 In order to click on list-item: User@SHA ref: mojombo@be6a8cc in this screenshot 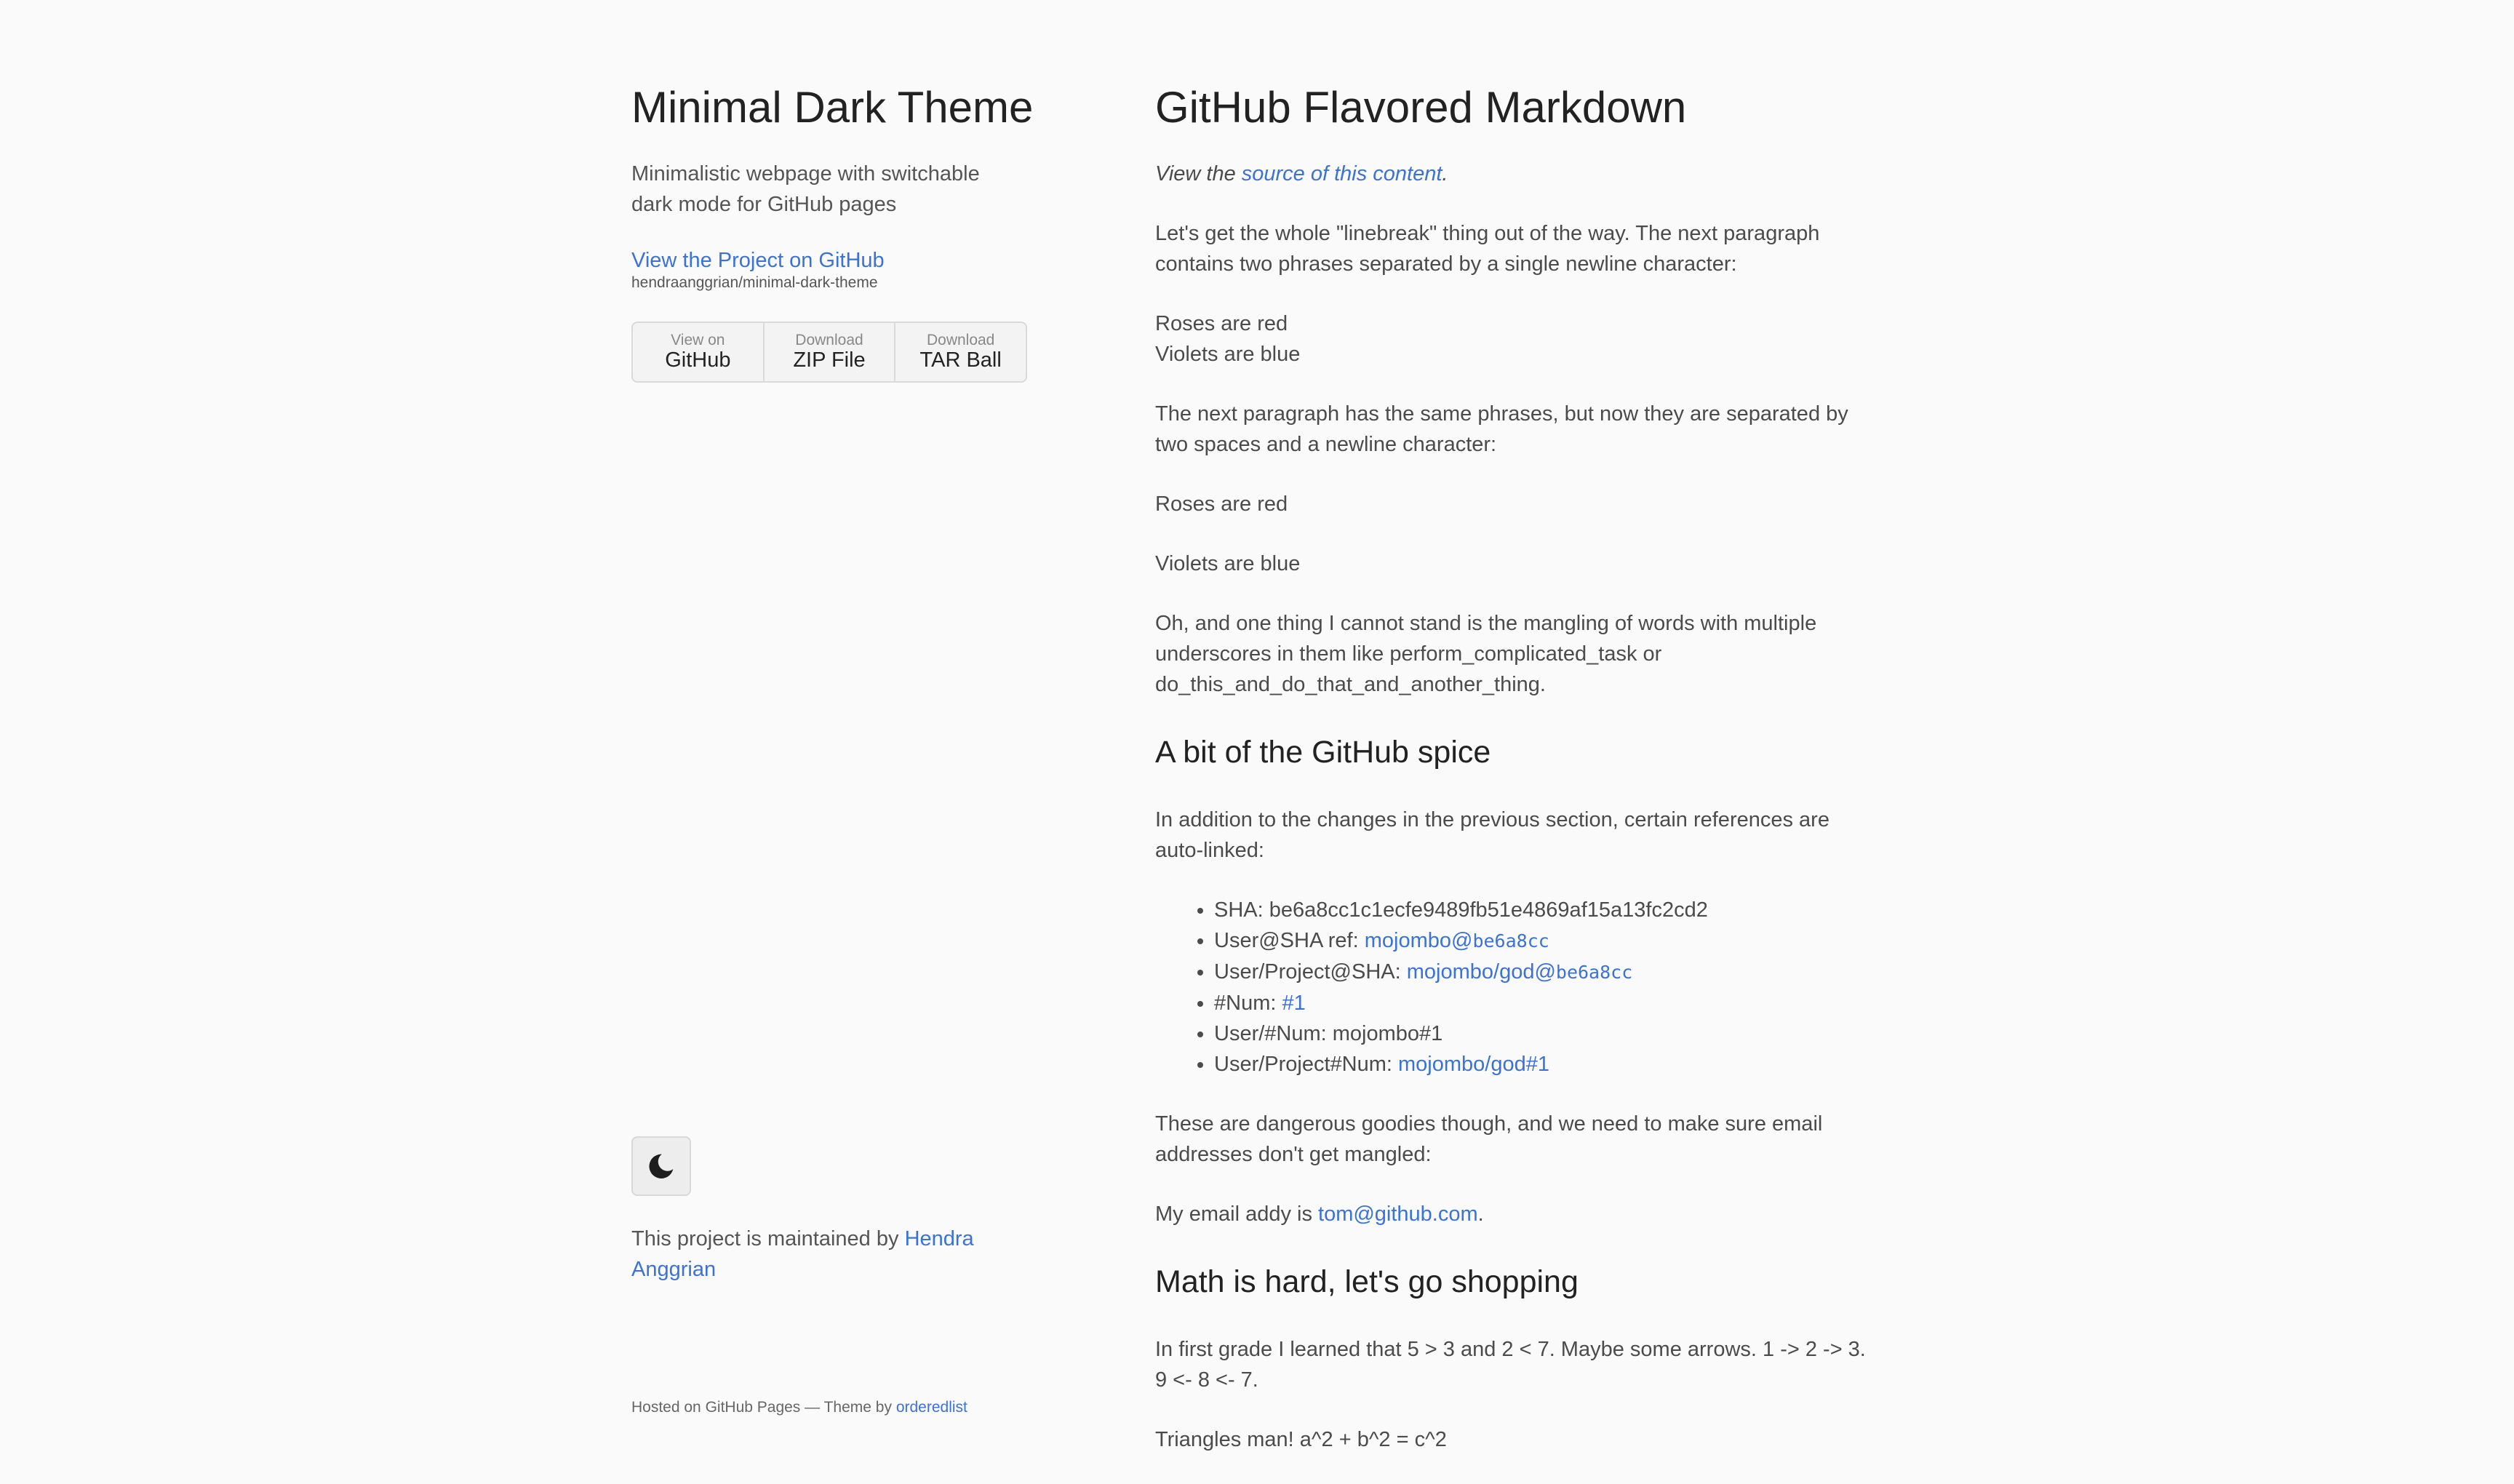, I will do `click(1548, 941)`.